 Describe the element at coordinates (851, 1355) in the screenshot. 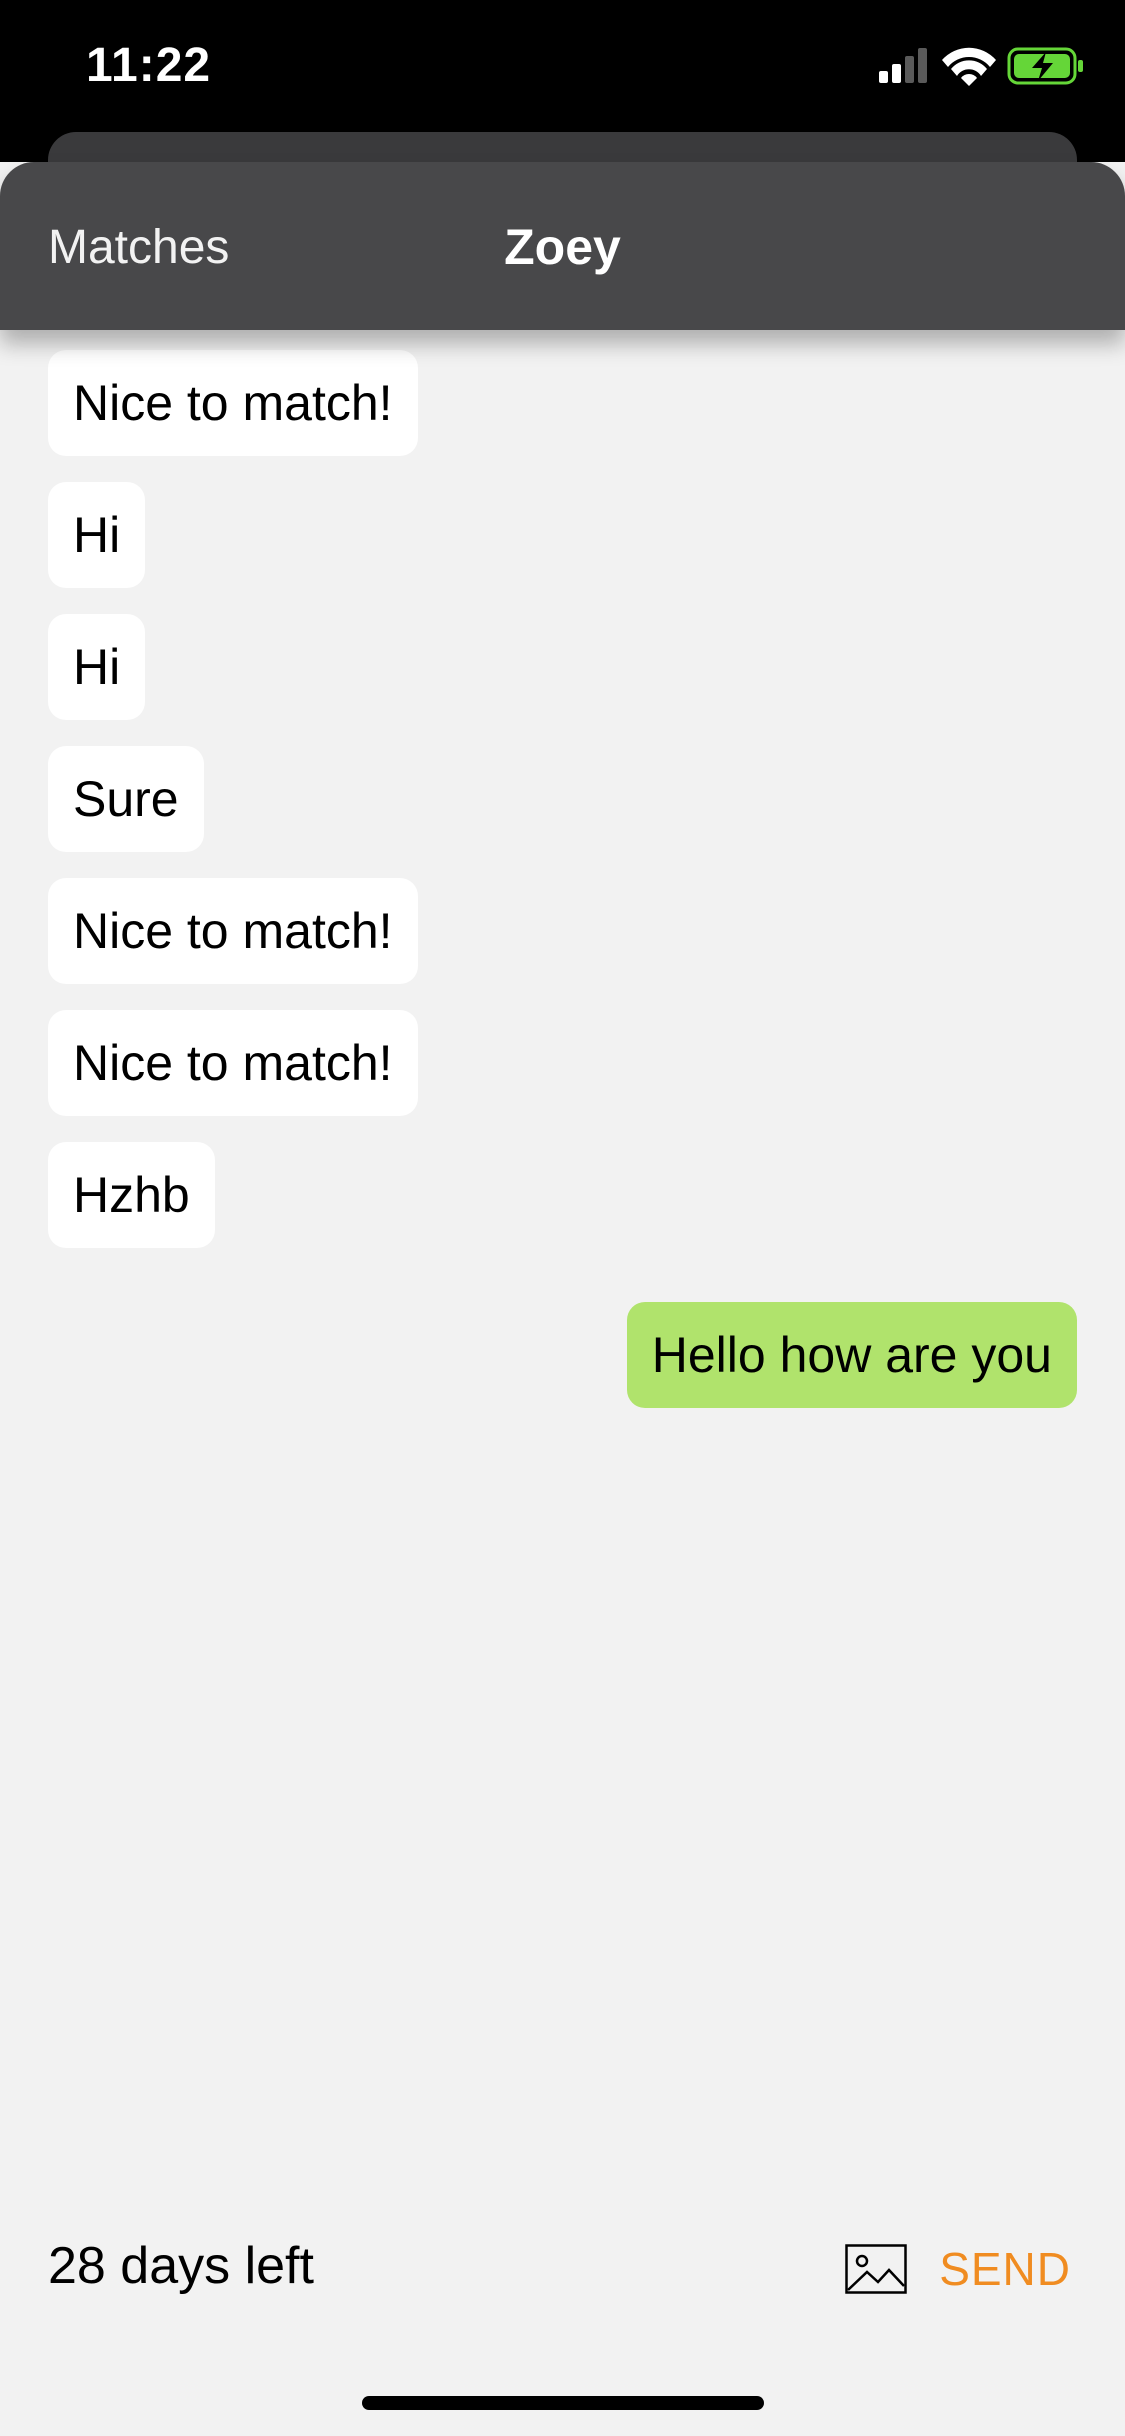

I see `message-bubble-outgoing: Hello how are you` at that location.